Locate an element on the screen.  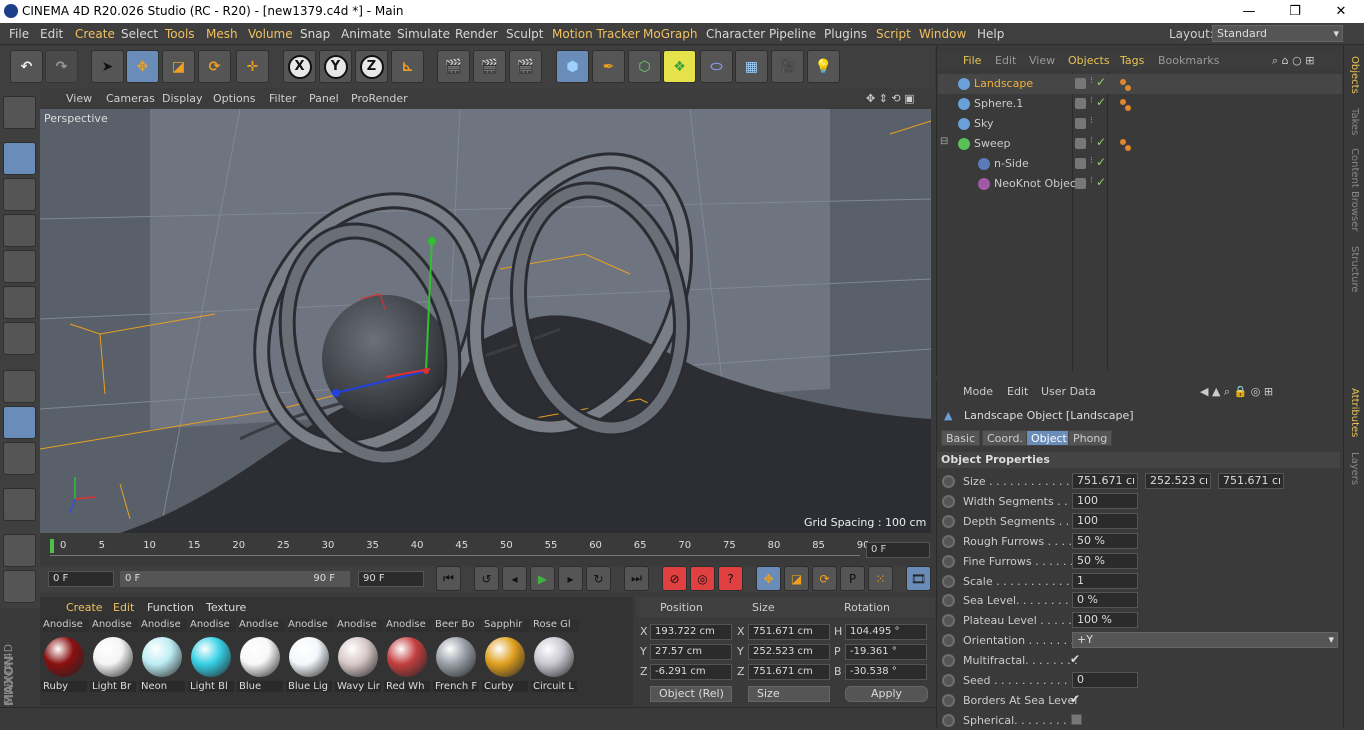
size-mode-dropdown: Size is located at coordinates (789, 694).